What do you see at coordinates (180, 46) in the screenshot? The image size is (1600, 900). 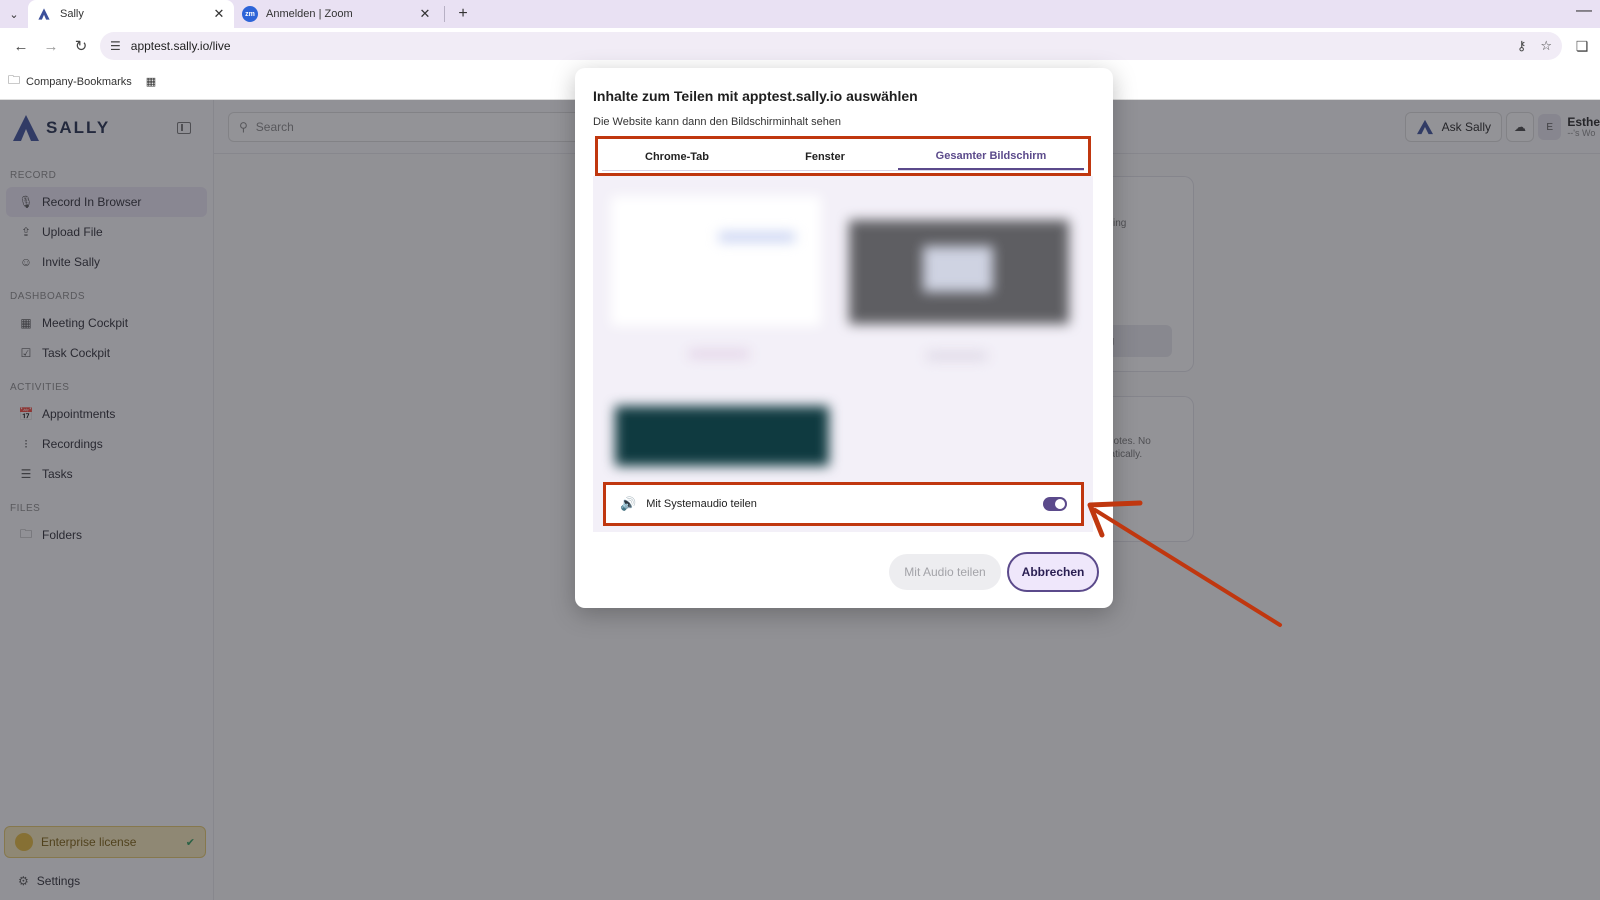 I see `url-text: apptest.sally.io/live` at bounding box center [180, 46].